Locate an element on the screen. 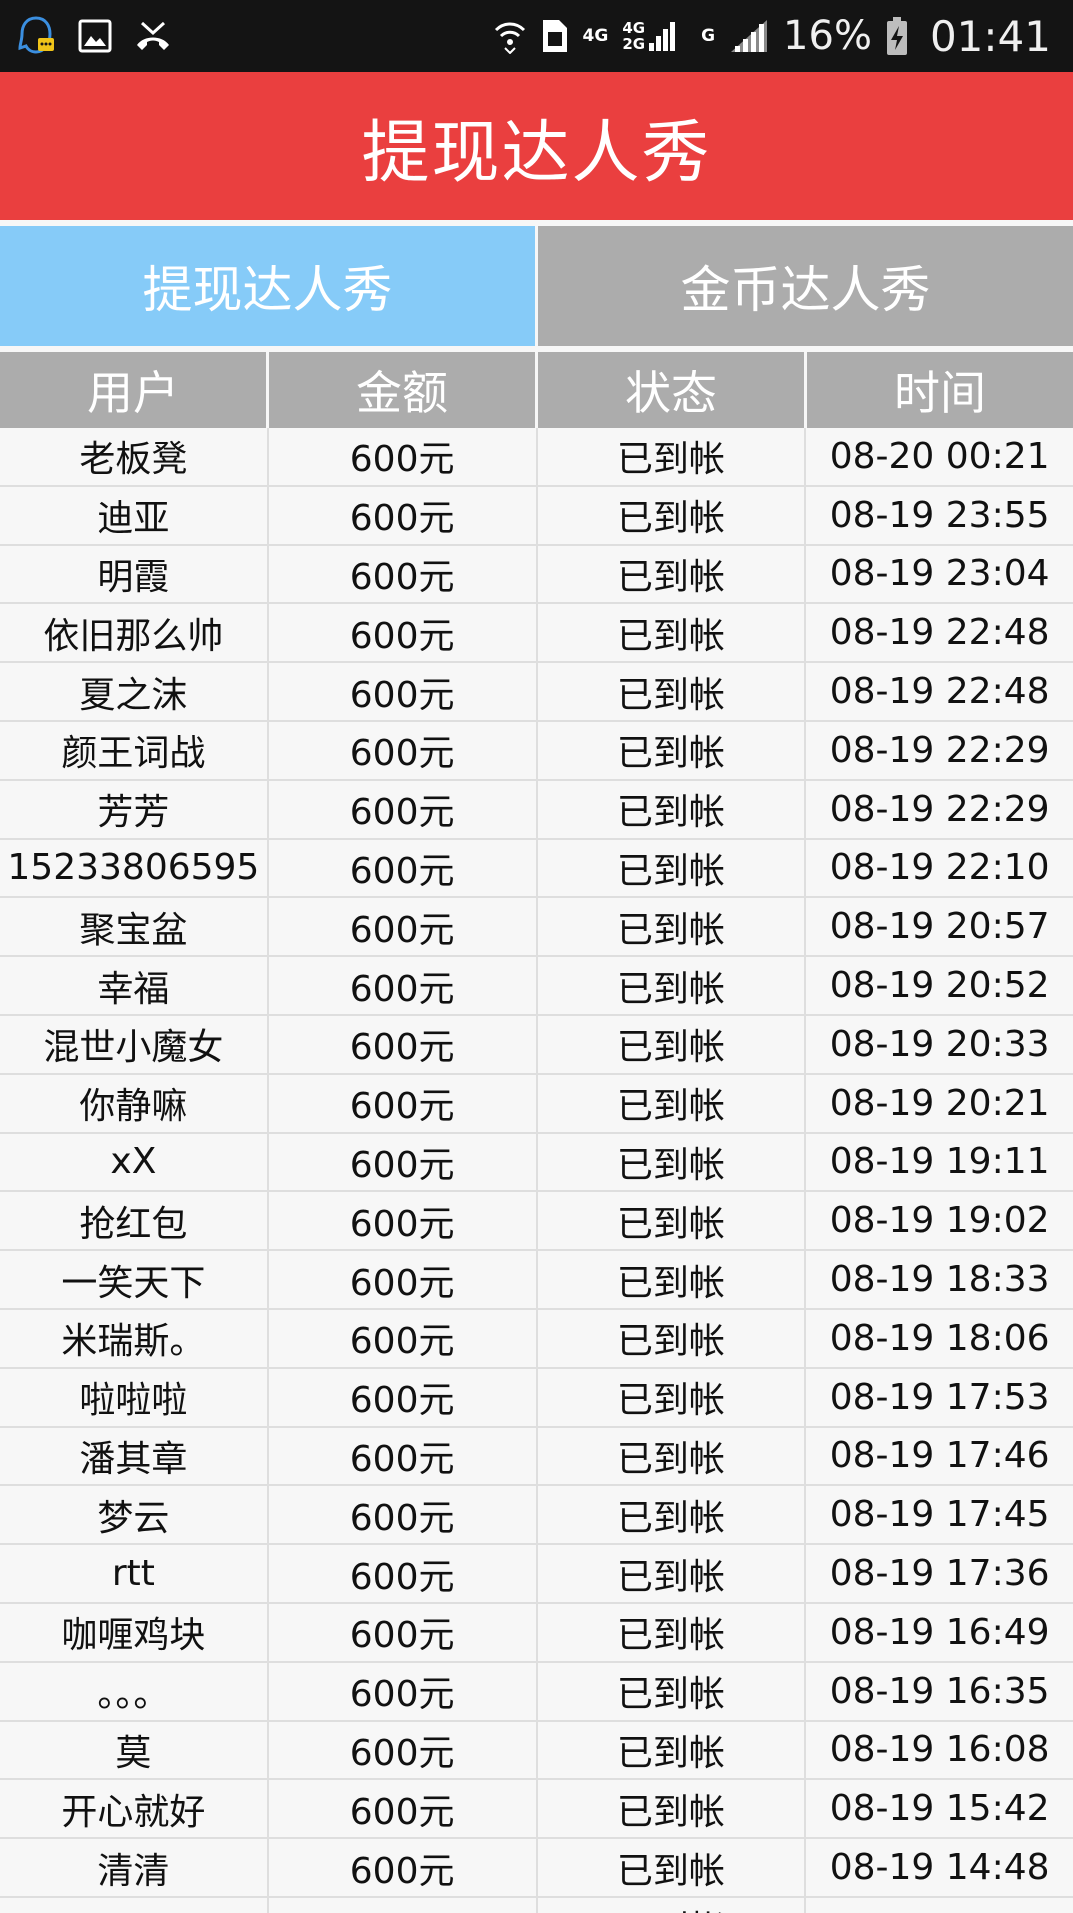 This screenshot has height=1913, width=1073. table-row: 咖喱鸡块 600元 已到帐 08-19 16:49 is located at coordinates (536, 1633).